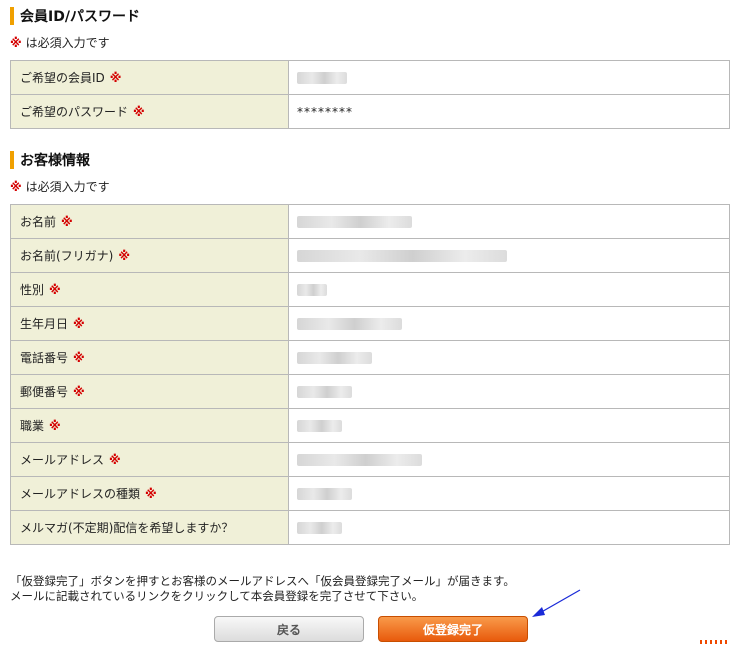 This screenshot has height=647, width=740. I want to click on label-text: ご希望の会員ID, so click(62, 78).